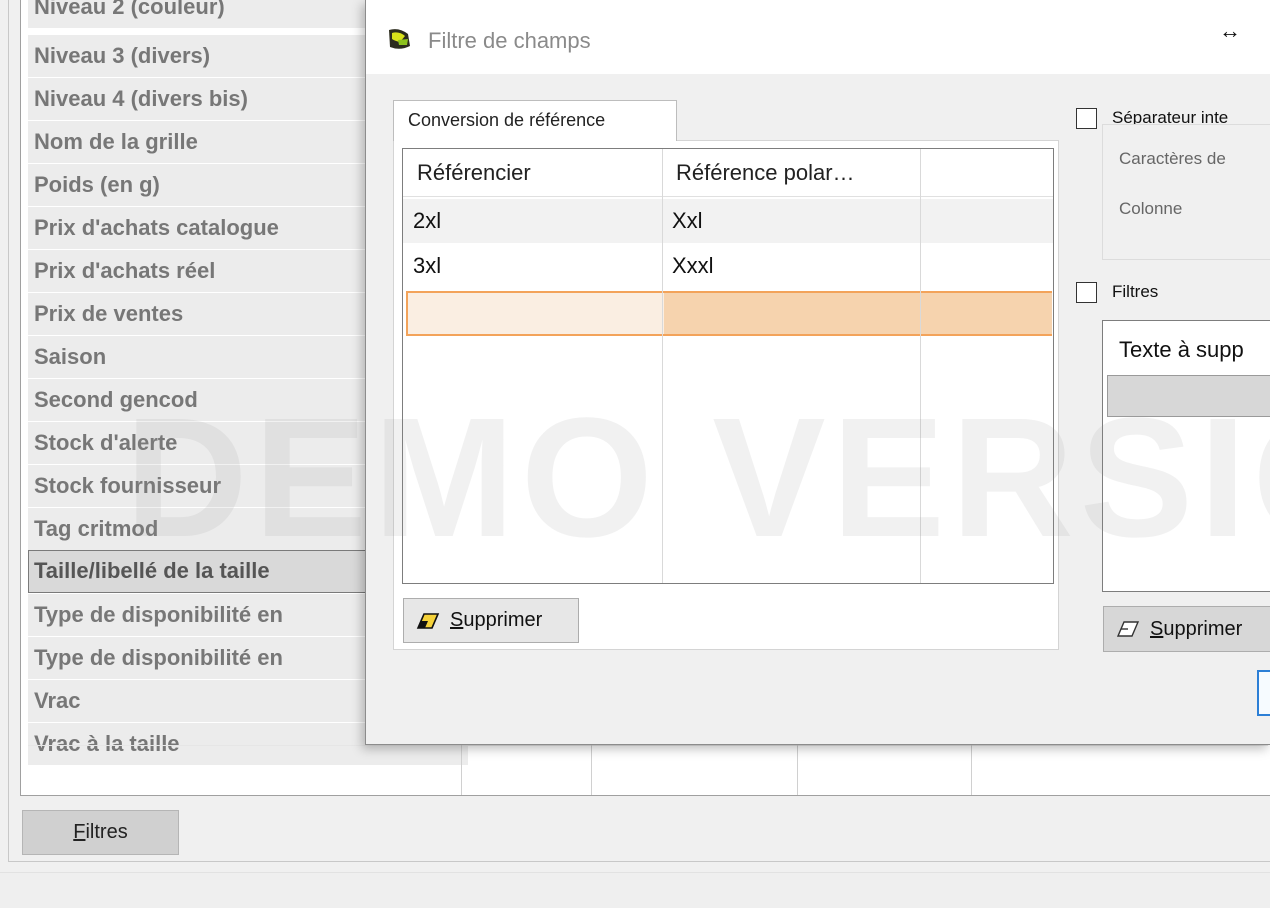  I want to click on table-cell: Xxl, so click(682, 221).